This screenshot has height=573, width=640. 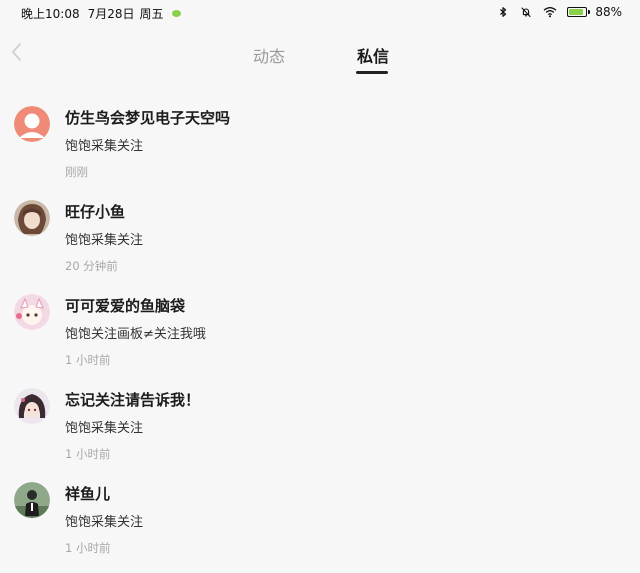 I want to click on battery-fill, so click(x=576, y=12).